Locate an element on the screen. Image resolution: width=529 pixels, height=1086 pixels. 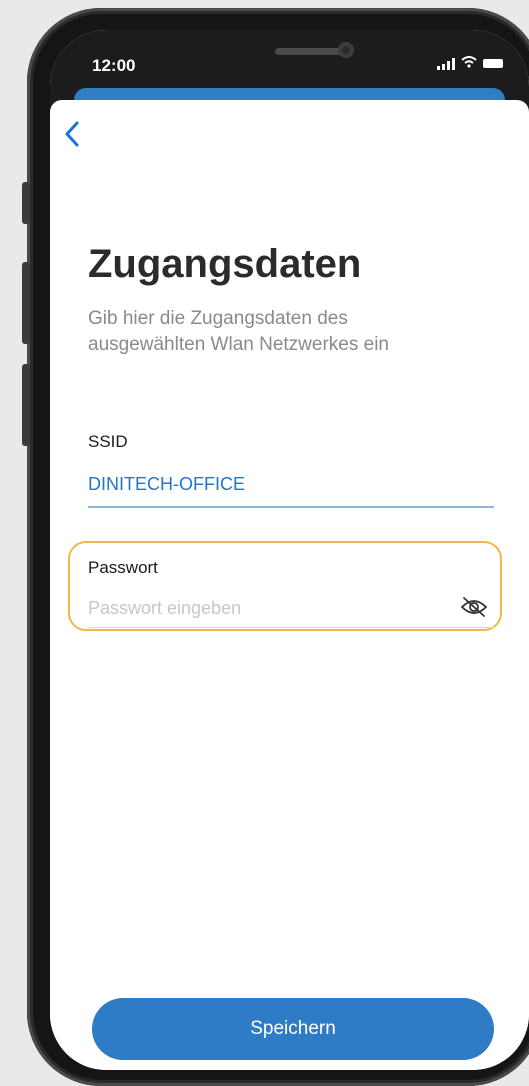
password-label: Passwort is located at coordinates (123, 567).